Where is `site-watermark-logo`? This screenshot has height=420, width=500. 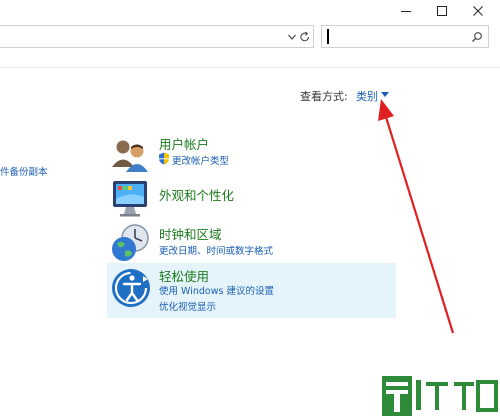
site-watermark-logo is located at coordinates (440, 396).